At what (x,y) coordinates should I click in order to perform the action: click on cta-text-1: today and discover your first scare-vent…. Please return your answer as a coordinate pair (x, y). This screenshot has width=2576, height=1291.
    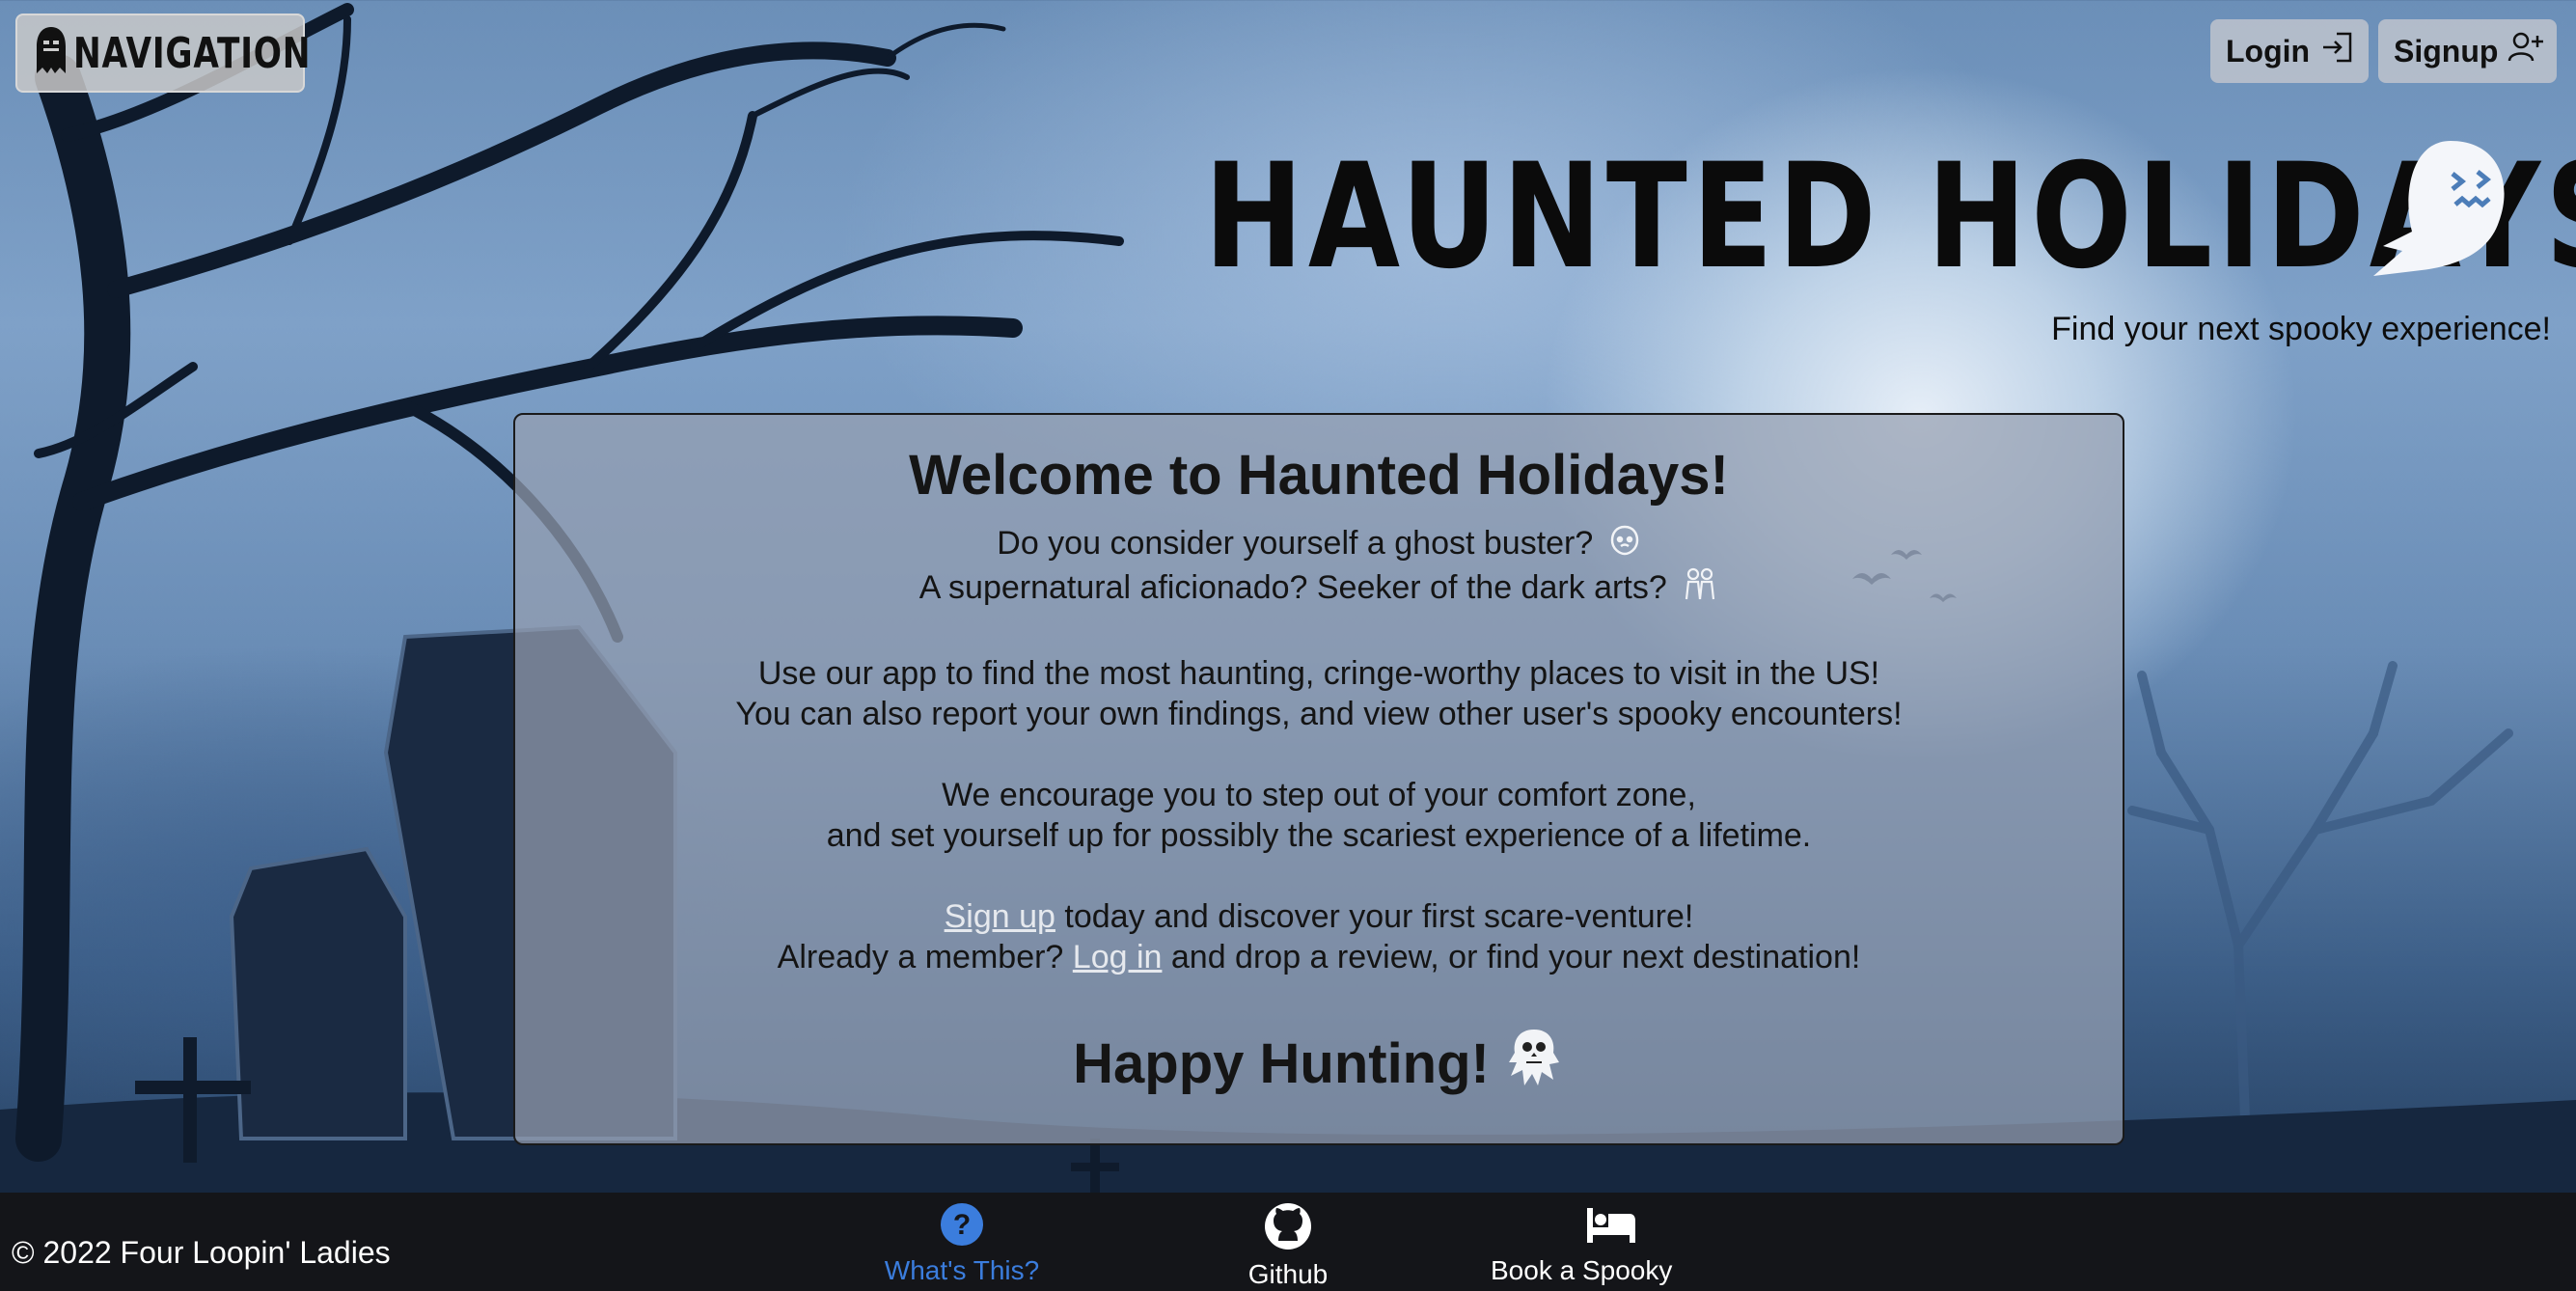
    Looking at the image, I should click on (1375, 916).